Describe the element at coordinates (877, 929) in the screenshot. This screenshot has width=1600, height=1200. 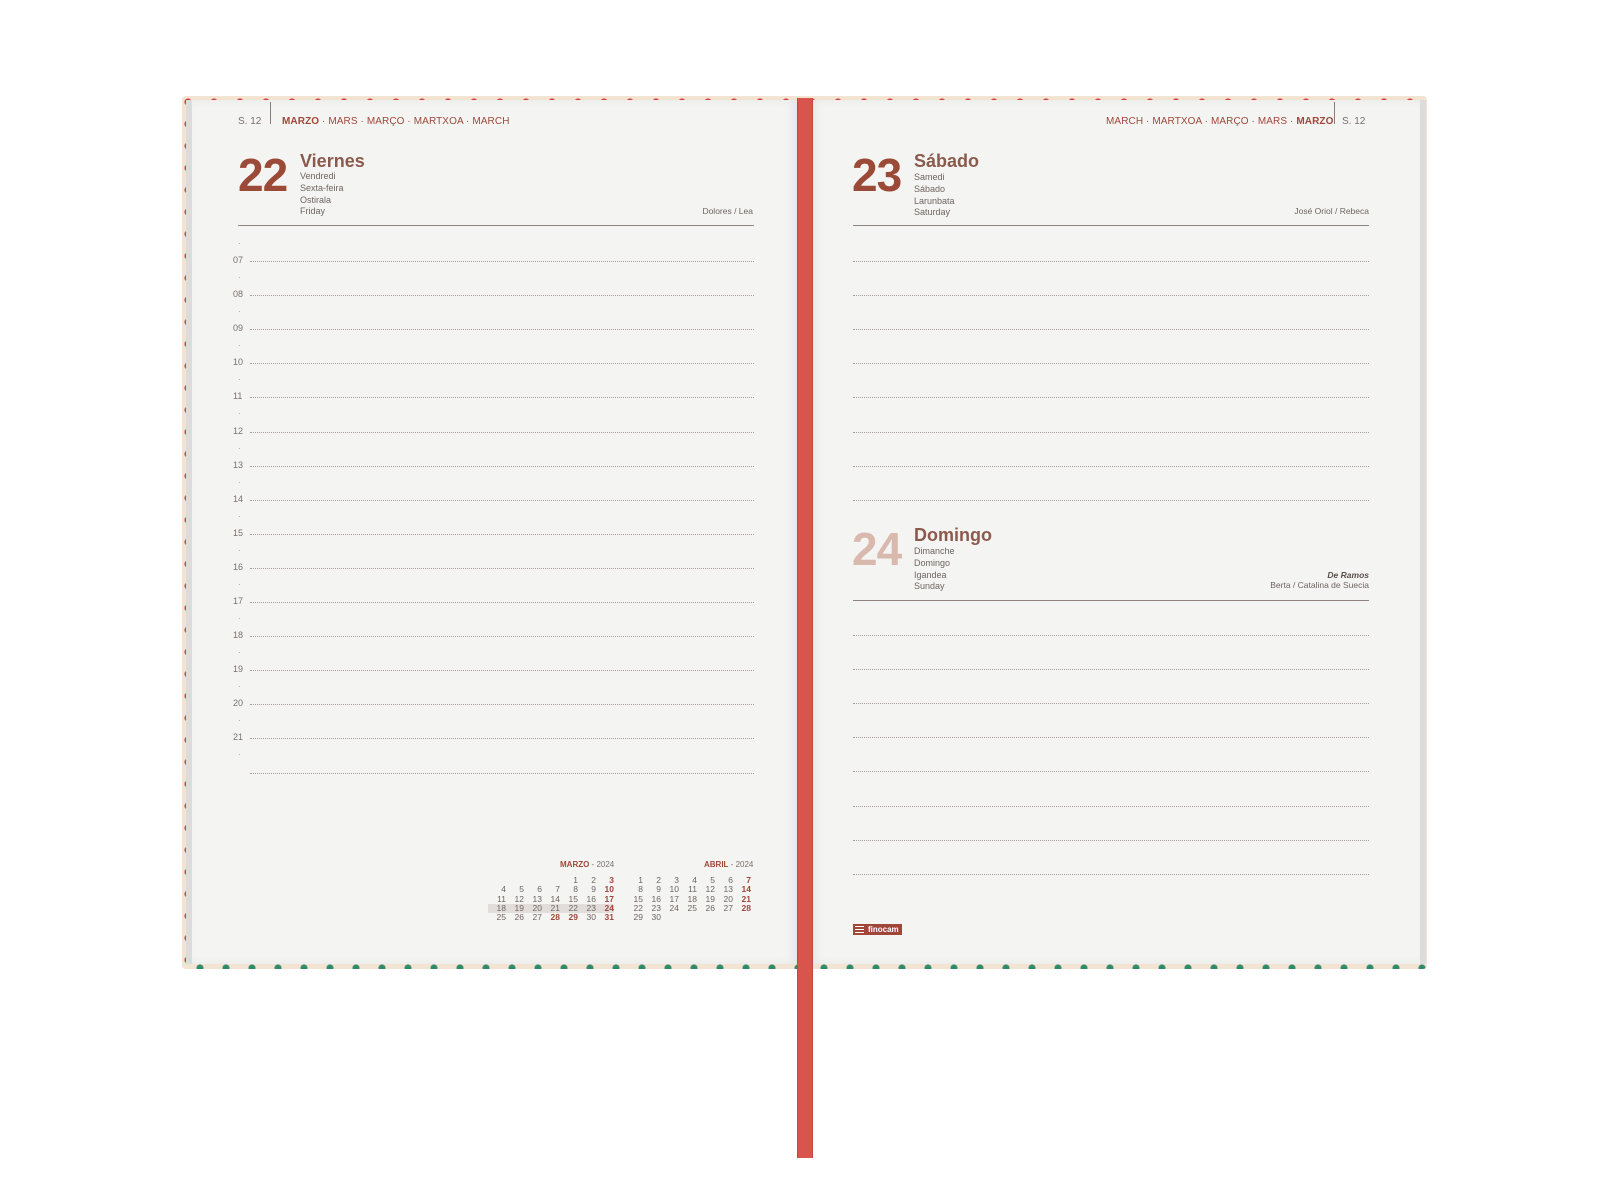
I see `finocam-logo: finocam` at that location.